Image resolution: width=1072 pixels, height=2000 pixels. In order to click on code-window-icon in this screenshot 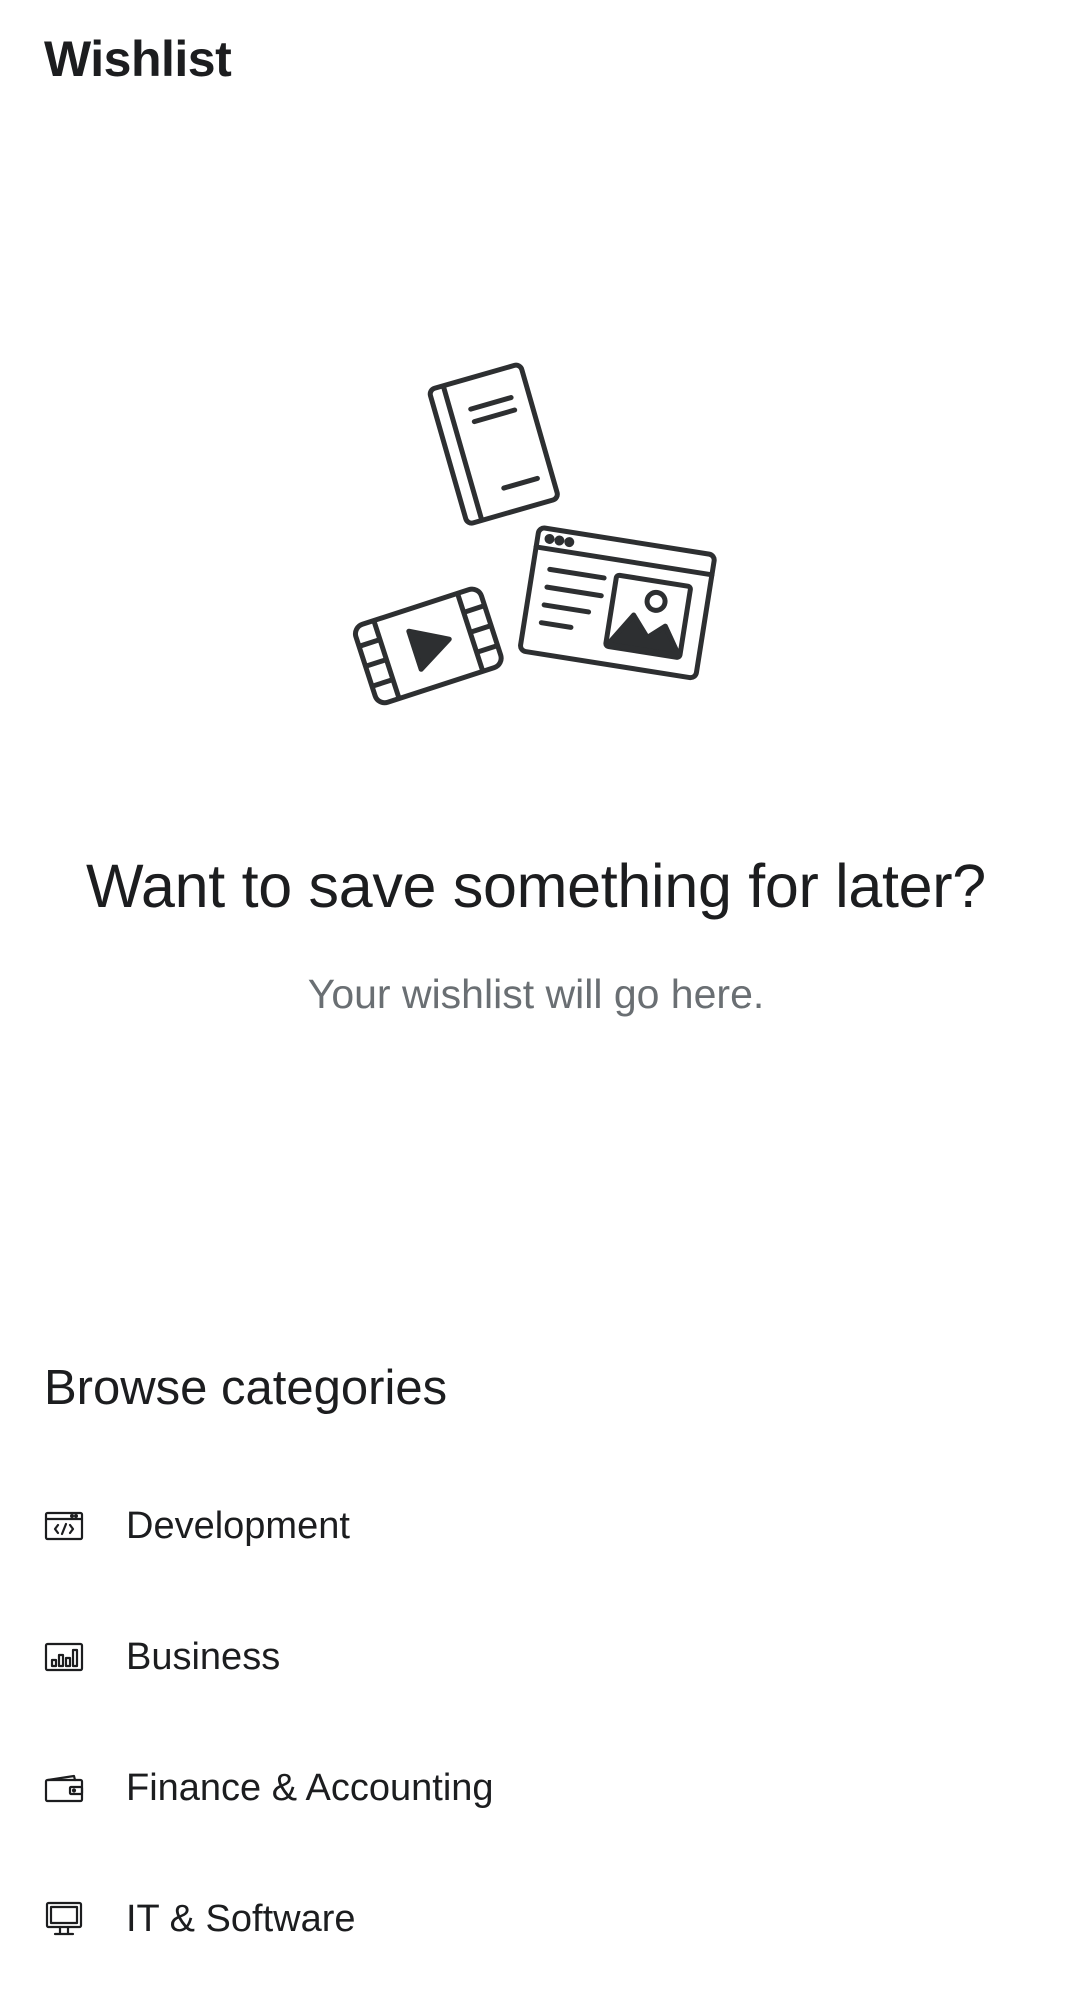, I will do `click(64, 1526)`.